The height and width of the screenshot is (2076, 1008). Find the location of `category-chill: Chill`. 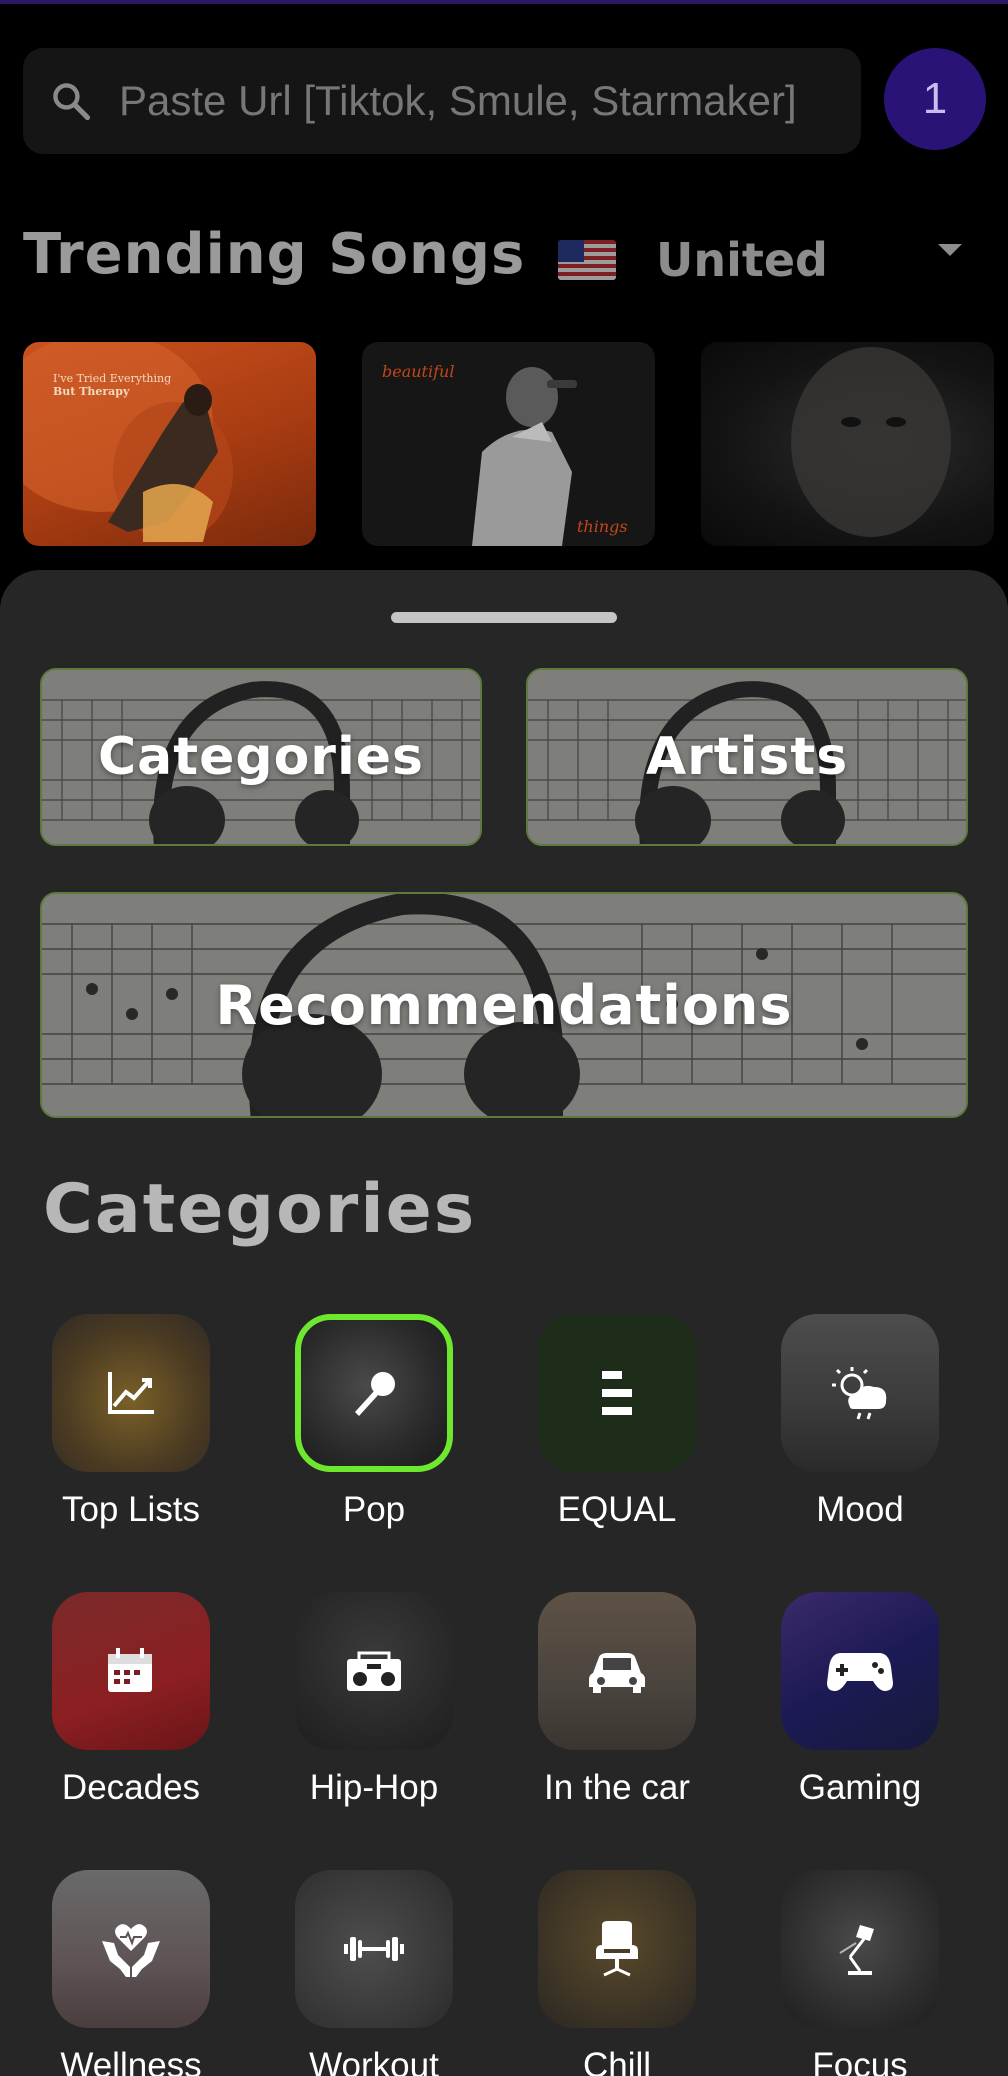

category-chill: Chill is located at coordinates (617, 1973).